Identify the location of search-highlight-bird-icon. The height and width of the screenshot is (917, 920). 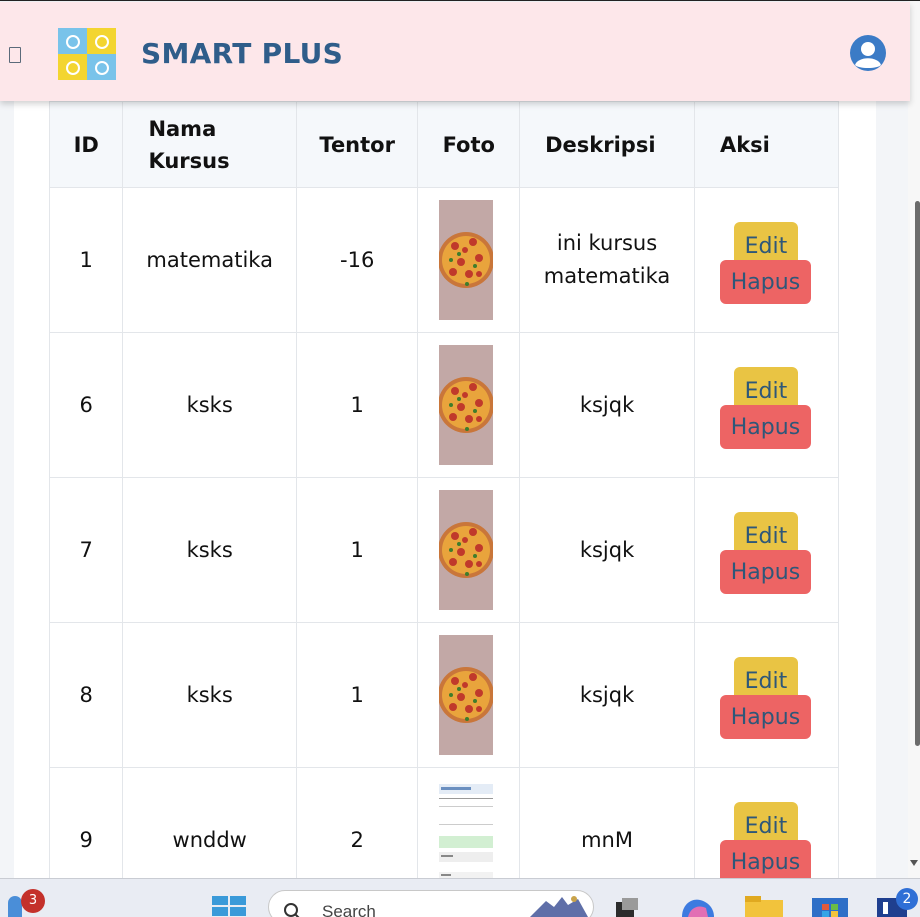
(559, 906).